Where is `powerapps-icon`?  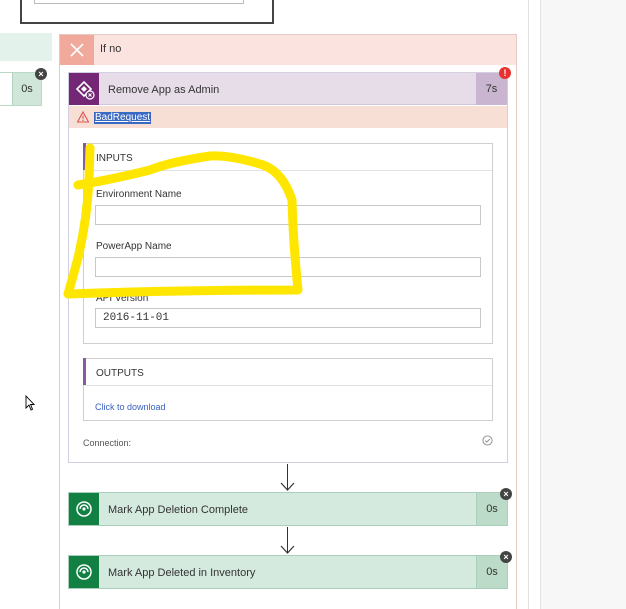 powerapps-icon is located at coordinates (84, 89).